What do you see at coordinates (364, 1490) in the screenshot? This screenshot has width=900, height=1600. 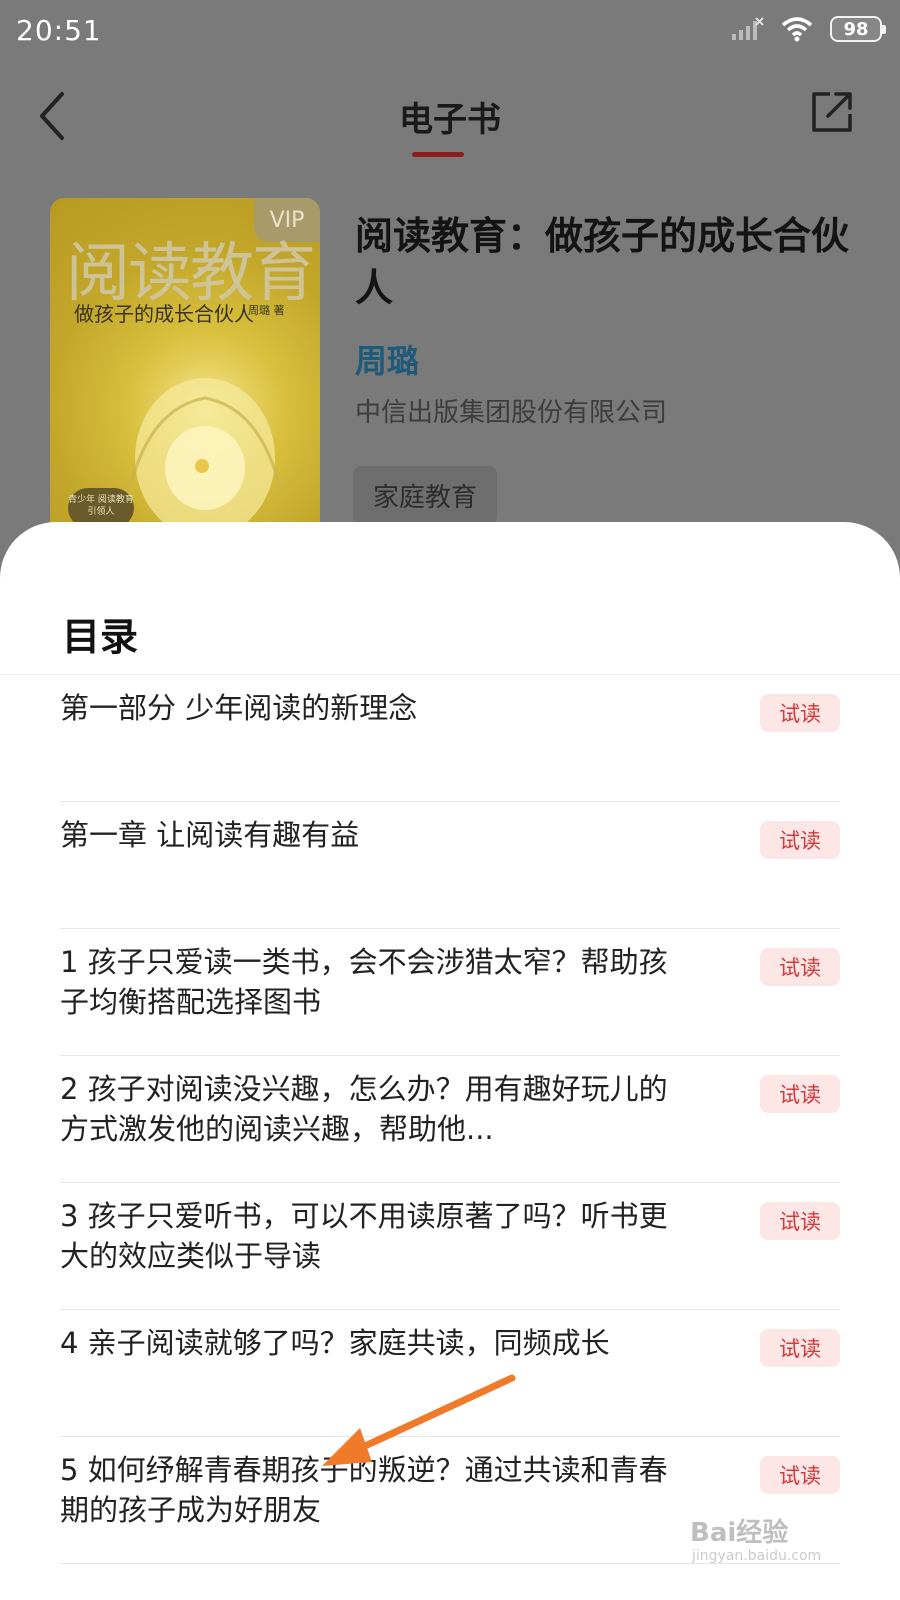 I see `toc-item-title: 5 如何纾解青春期孩子的叛逆？通过共读和青春期的孩子成为好朋友` at bounding box center [364, 1490].